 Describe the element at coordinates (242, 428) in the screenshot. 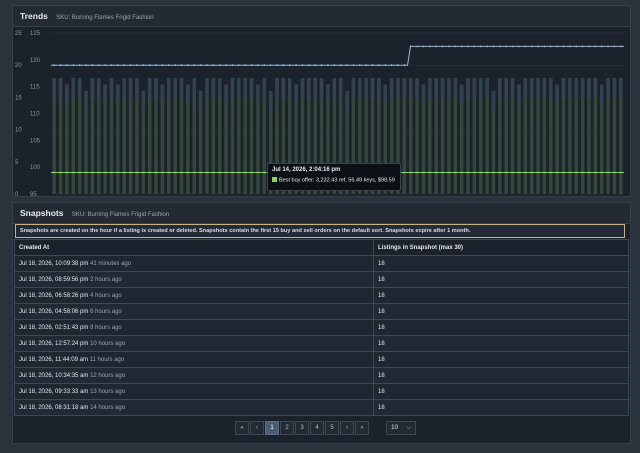

I see `first-page-button: «` at that location.